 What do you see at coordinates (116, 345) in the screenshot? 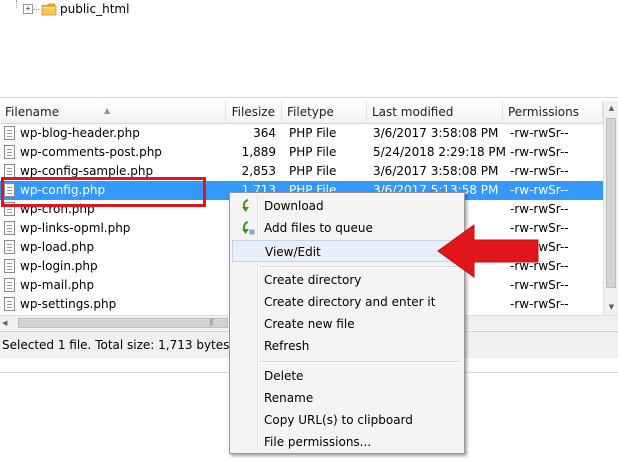
I see `status-text: Selected 1 file. Total size: 1,713 bytes` at bounding box center [116, 345].